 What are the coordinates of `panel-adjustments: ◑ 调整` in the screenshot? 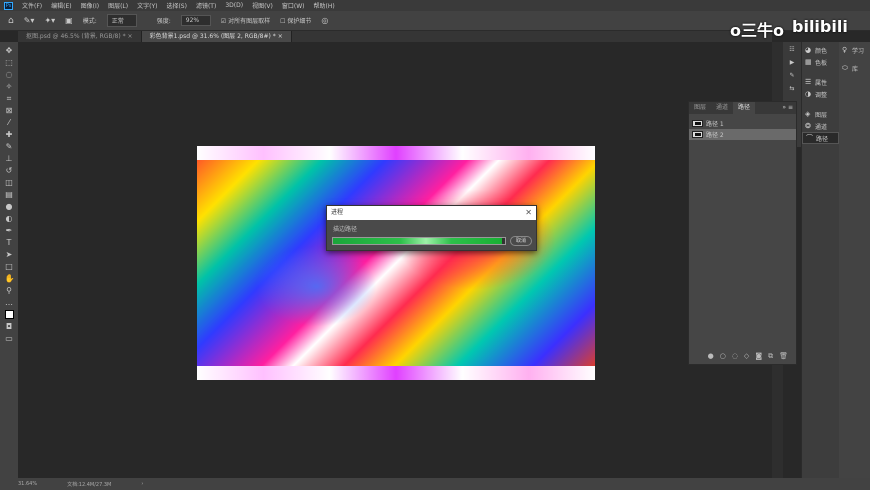 It's located at (820, 94).